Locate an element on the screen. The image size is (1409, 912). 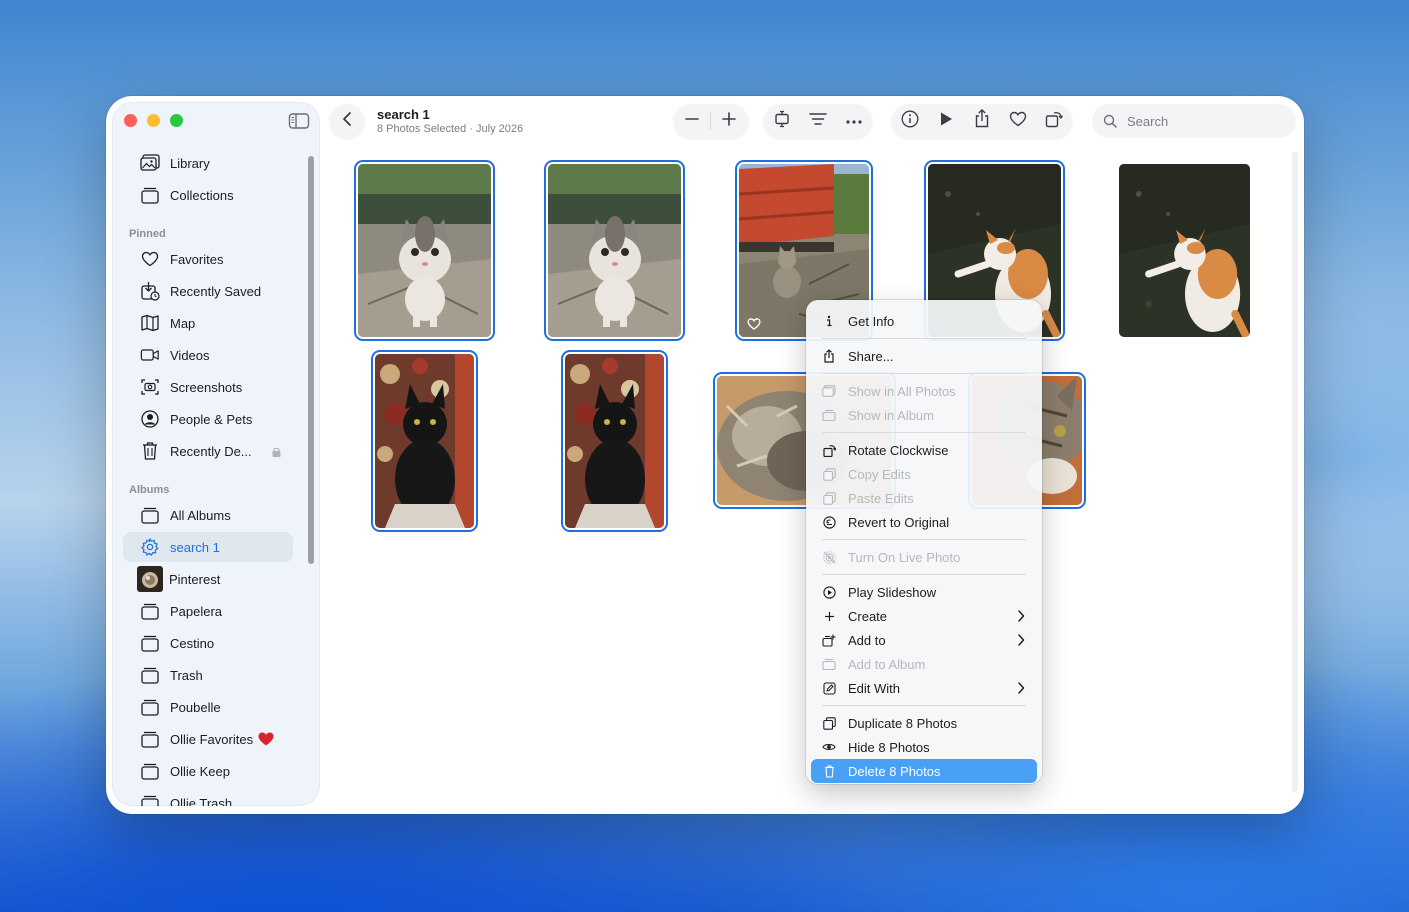
sidebar-scrollbar is located at coordinates (311, 360).